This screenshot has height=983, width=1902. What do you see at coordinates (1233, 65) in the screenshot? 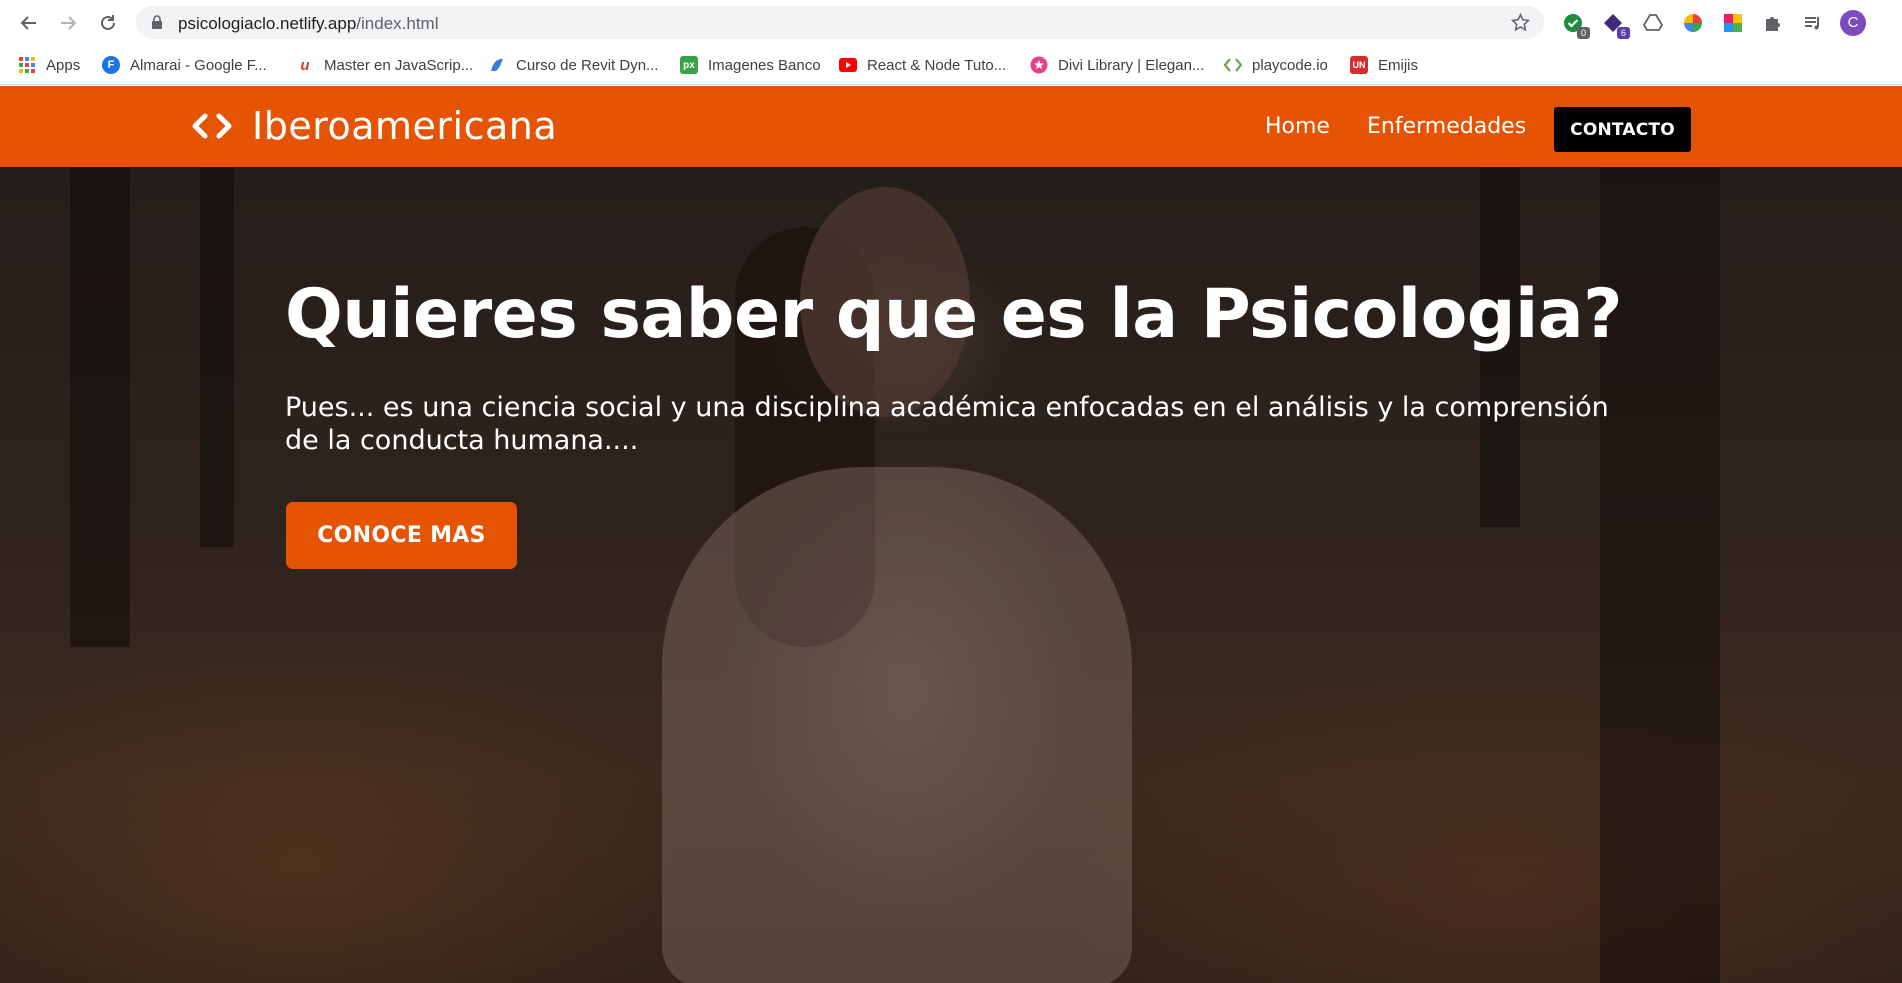
I see `playcode-icon` at bounding box center [1233, 65].